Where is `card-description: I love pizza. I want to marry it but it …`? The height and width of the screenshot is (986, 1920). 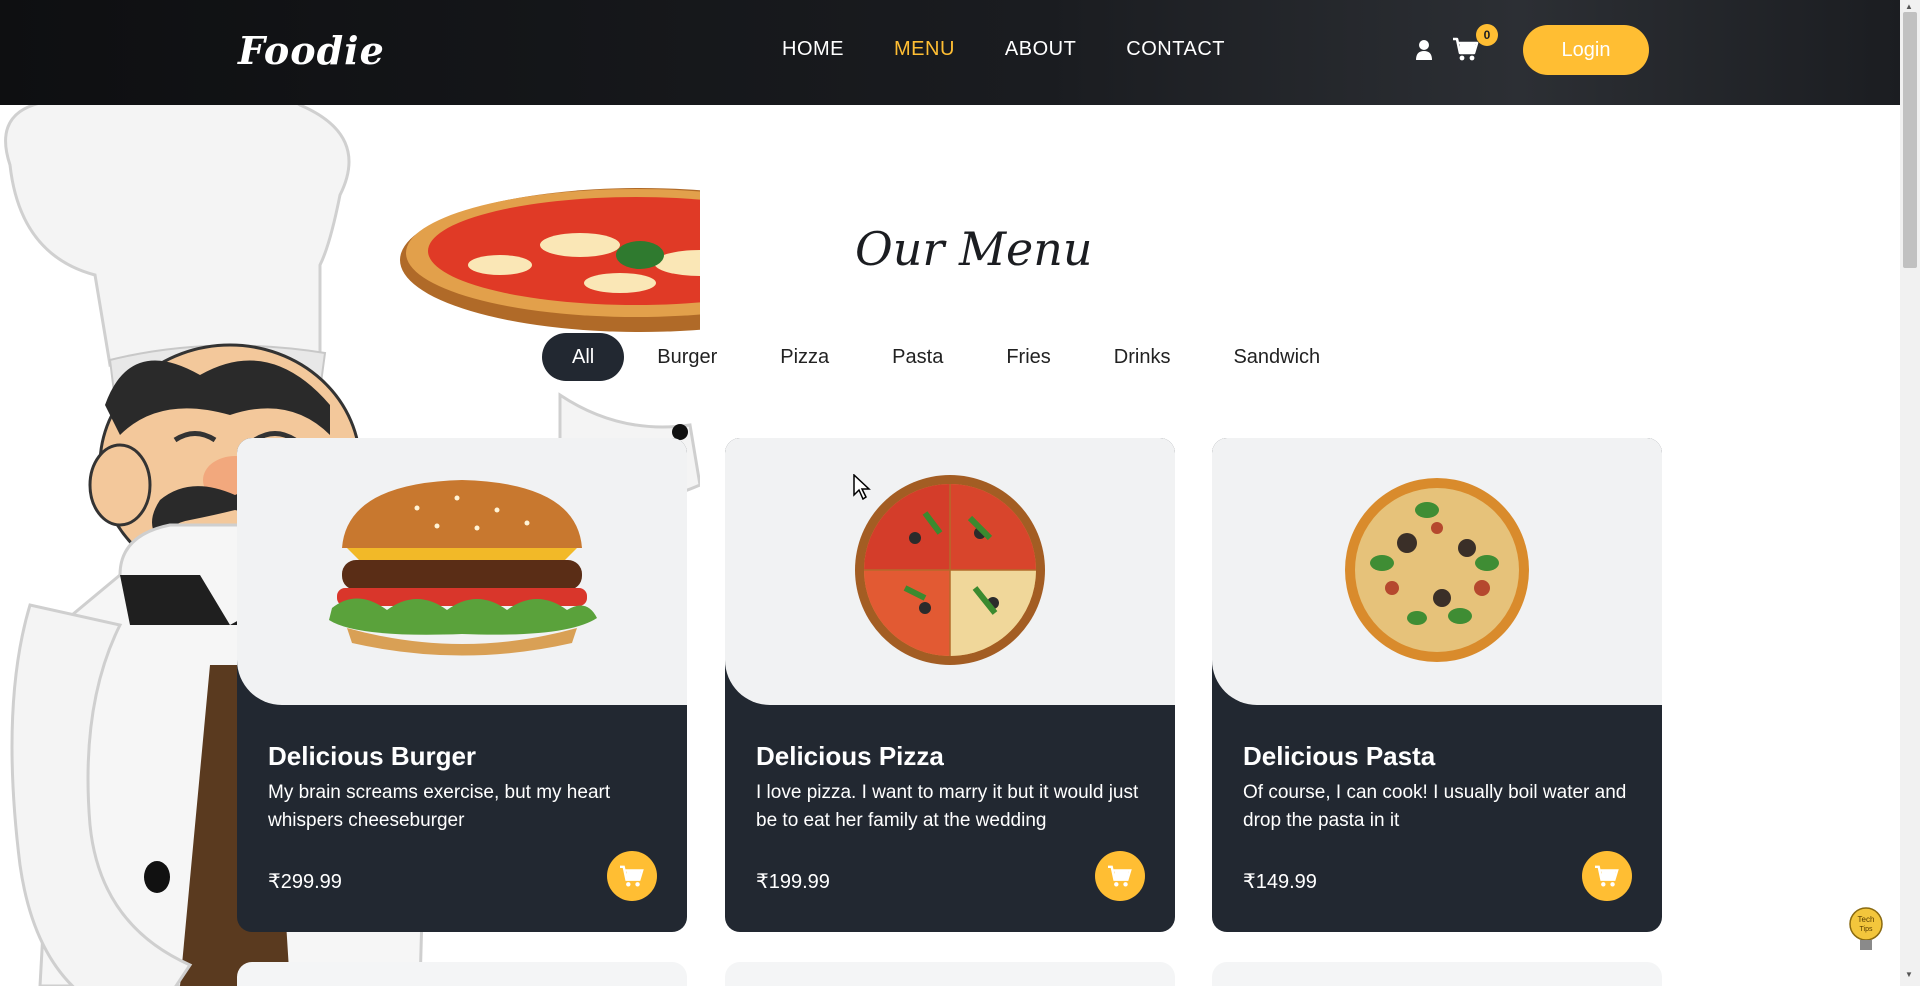
card-description: I love pizza. I want to marry it but it … is located at coordinates (947, 806).